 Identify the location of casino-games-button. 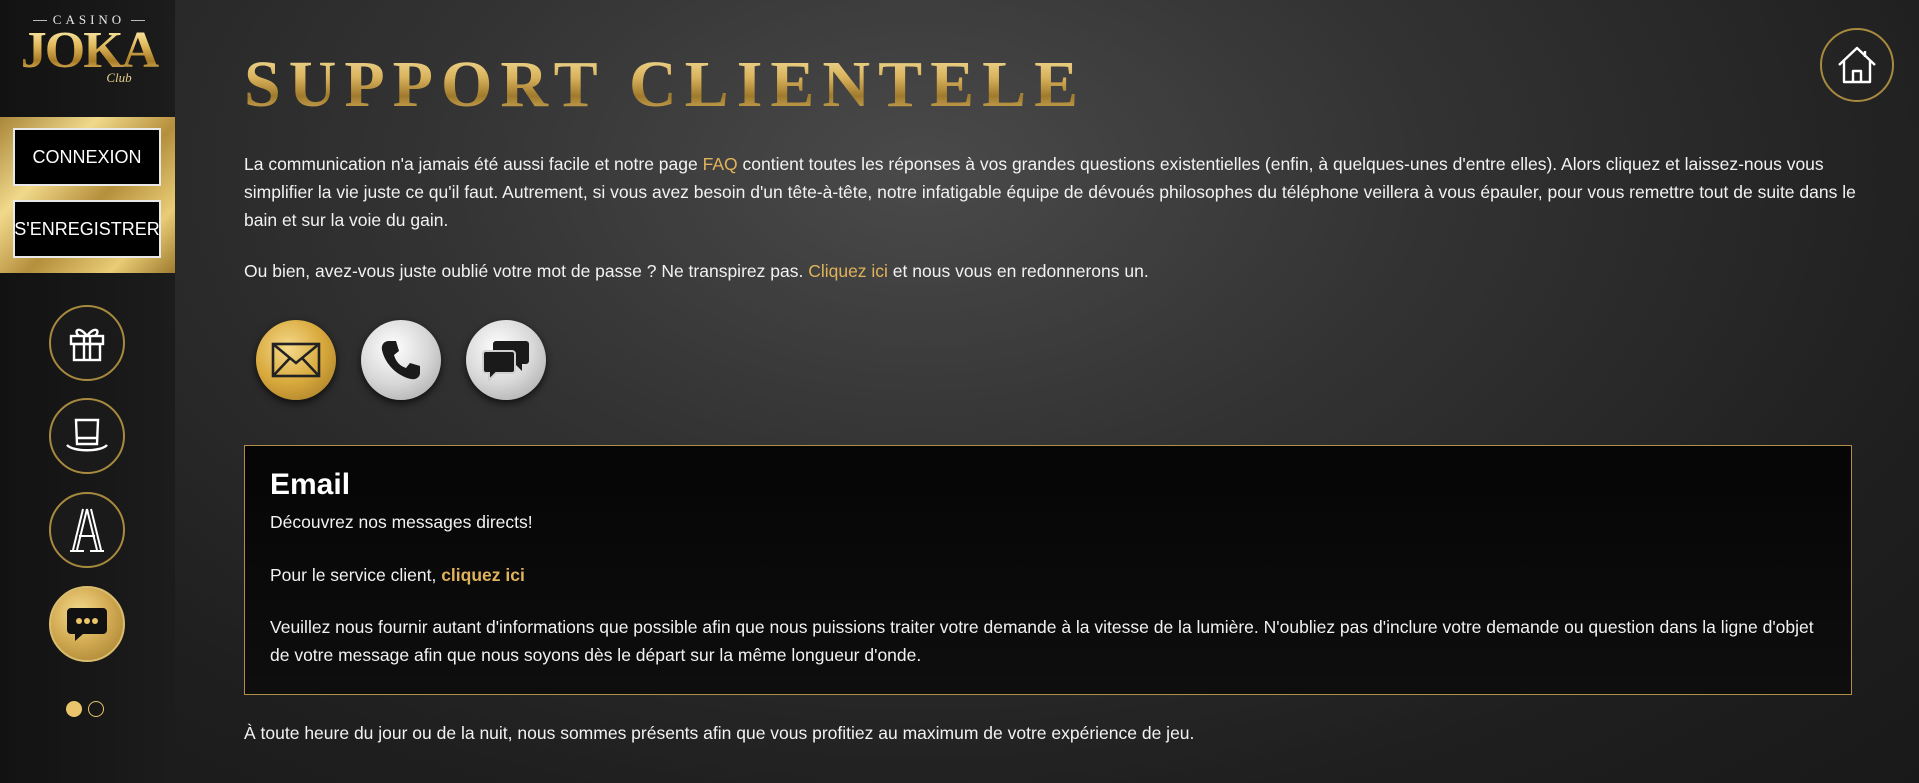
(87, 530).